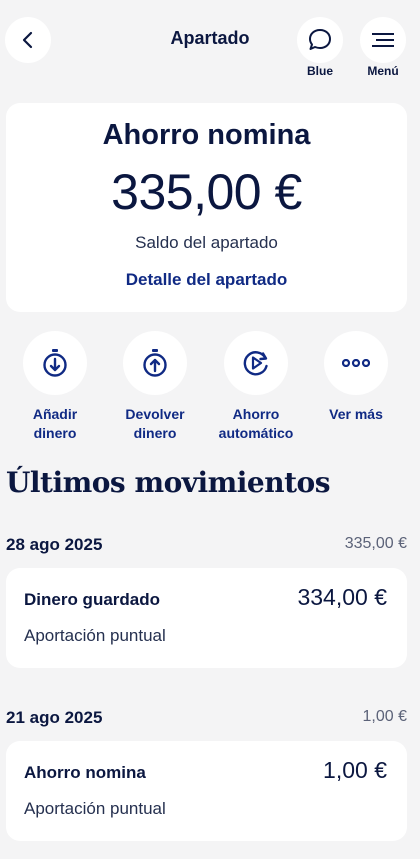 The image size is (420, 859). I want to click on movement-date-row: 21 ago 2025 1,00 €, so click(206, 720).